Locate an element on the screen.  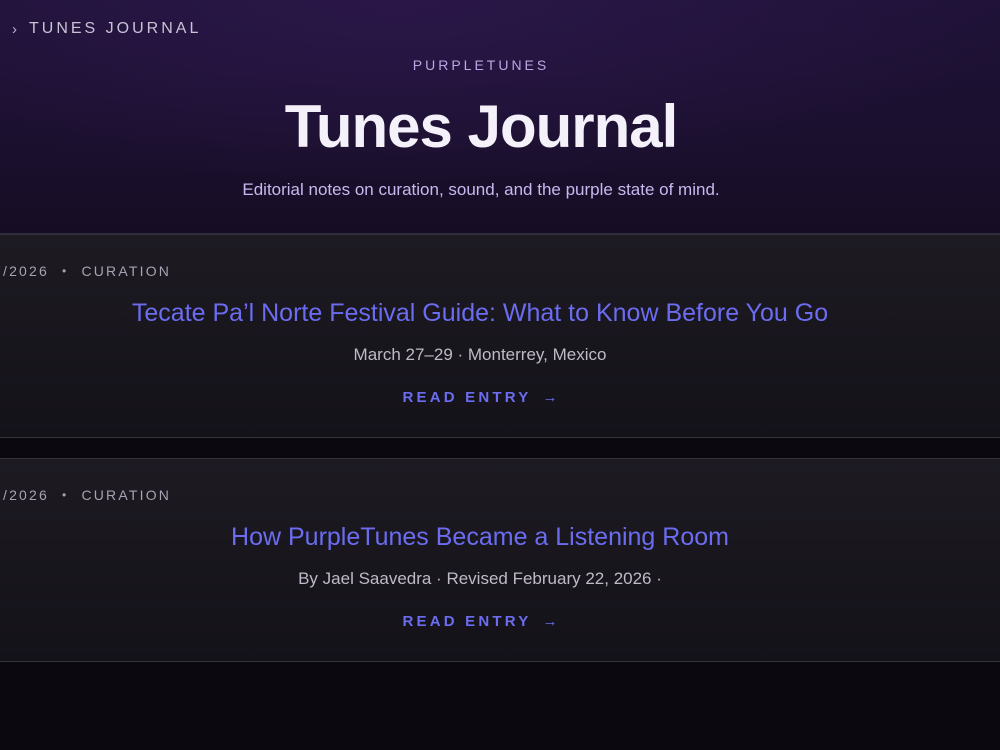
breadcrumb: › TUNES JOURNAL is located at coordinates (106, 29).